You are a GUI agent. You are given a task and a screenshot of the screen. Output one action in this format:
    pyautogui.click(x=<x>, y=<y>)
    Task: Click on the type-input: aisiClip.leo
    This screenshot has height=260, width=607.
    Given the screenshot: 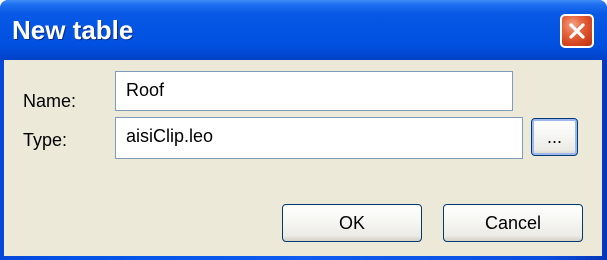 What is the action you would take?
    pyautogui.click(x=319, y=138)
    